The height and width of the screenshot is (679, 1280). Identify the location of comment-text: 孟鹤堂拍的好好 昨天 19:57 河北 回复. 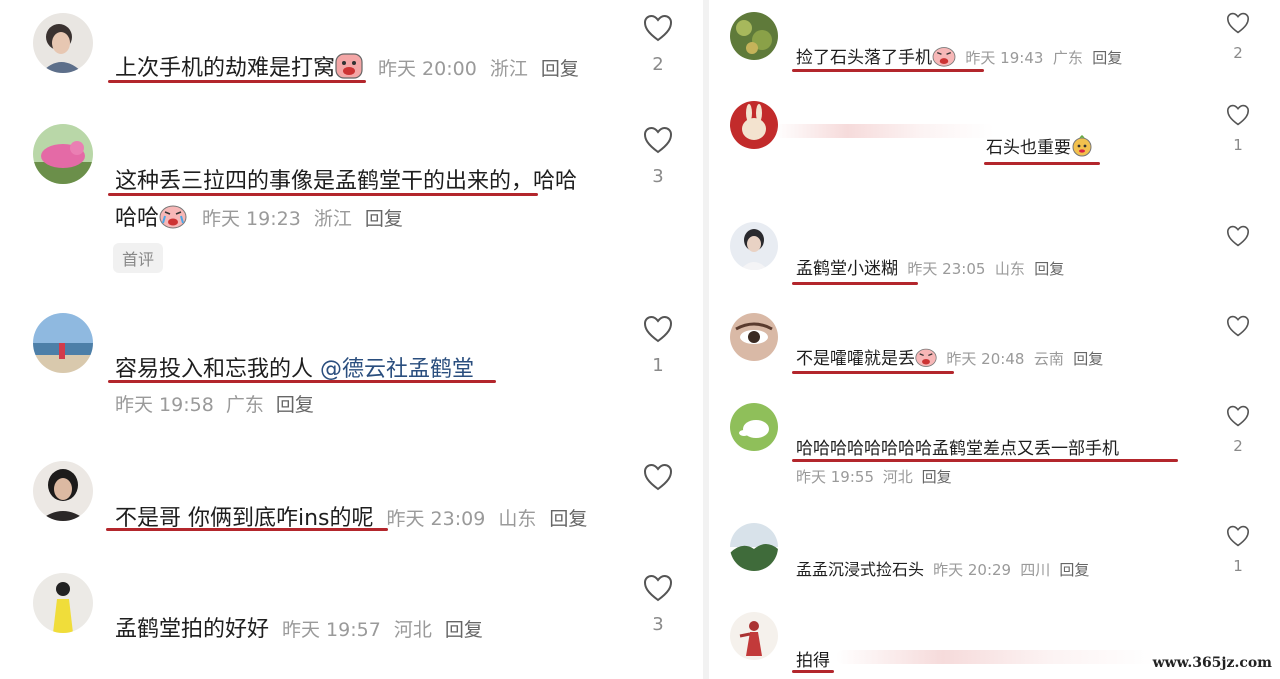
(299, 627).